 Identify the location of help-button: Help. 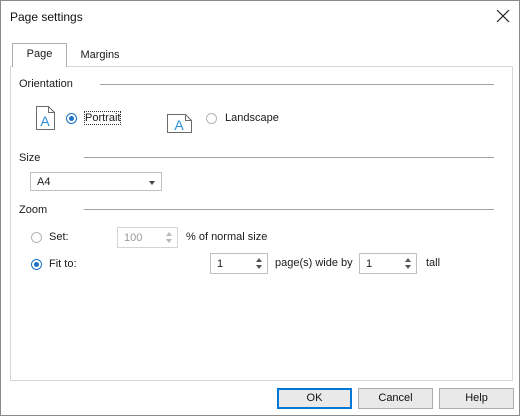
(476, 398).